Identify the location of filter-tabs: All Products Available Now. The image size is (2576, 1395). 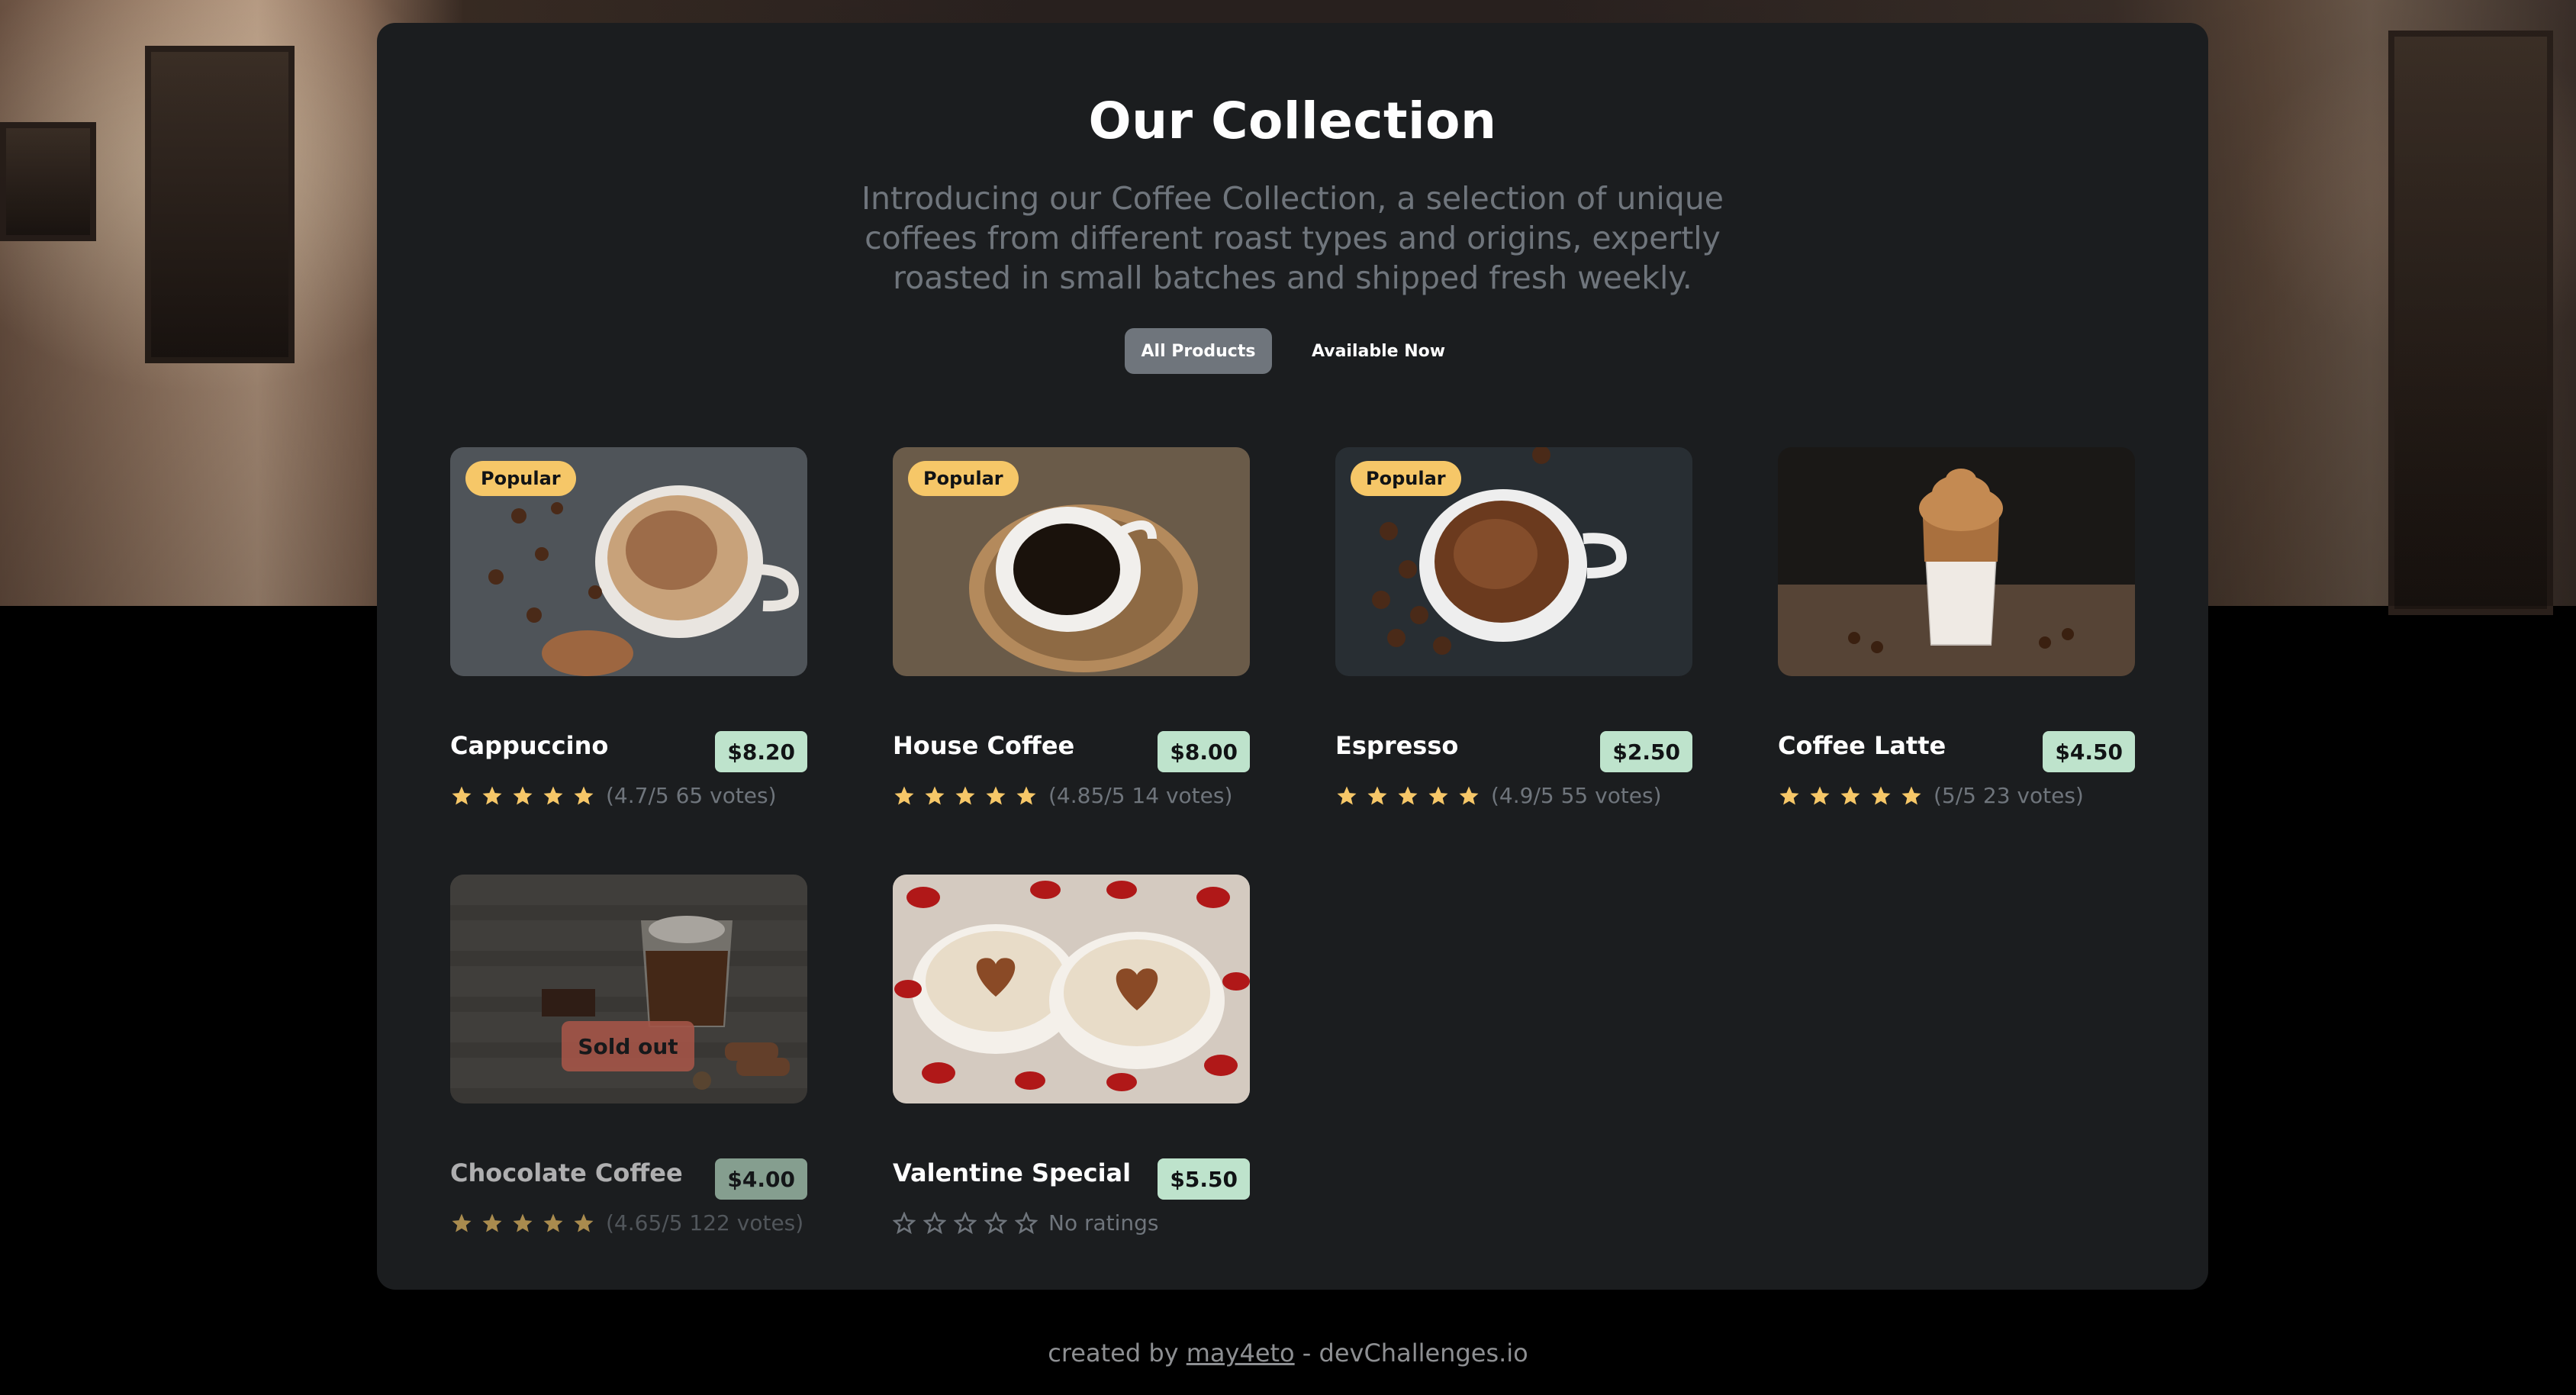
(1296, 351).